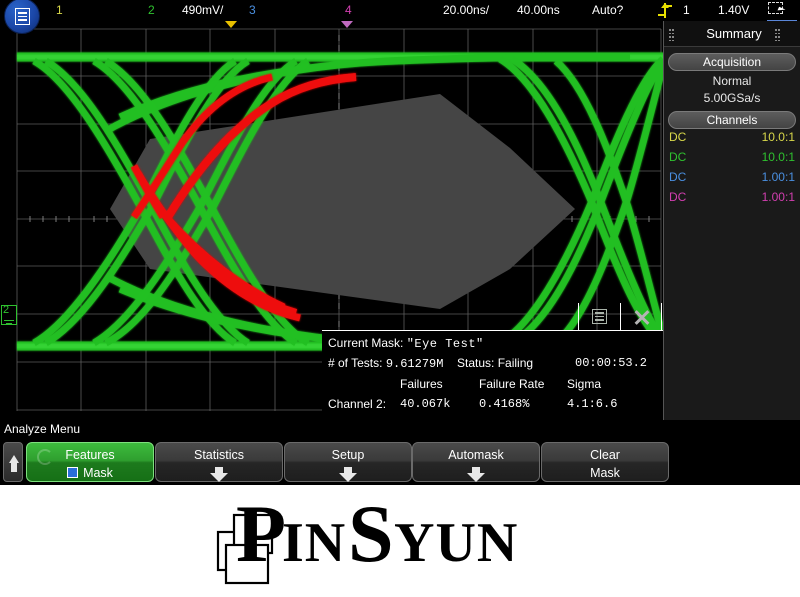  What do you see at coordinates (584, 384) in the screenshot?
I see `column-header-sigma: Sigma` at bounding box center [584, 384].